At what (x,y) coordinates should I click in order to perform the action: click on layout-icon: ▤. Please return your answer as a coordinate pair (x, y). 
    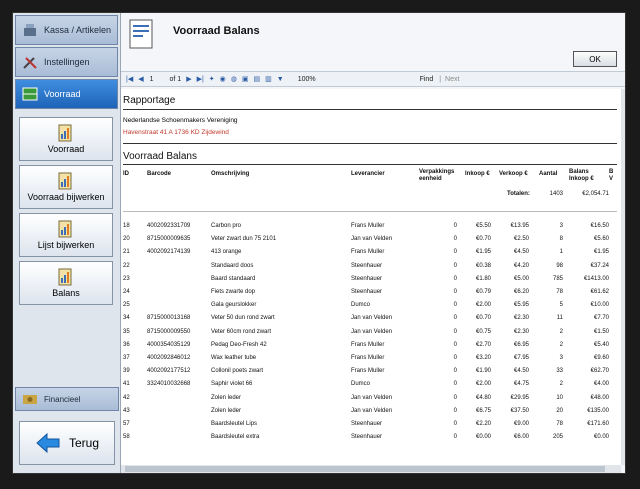
    Looking at the image, I should click on (257, 79).